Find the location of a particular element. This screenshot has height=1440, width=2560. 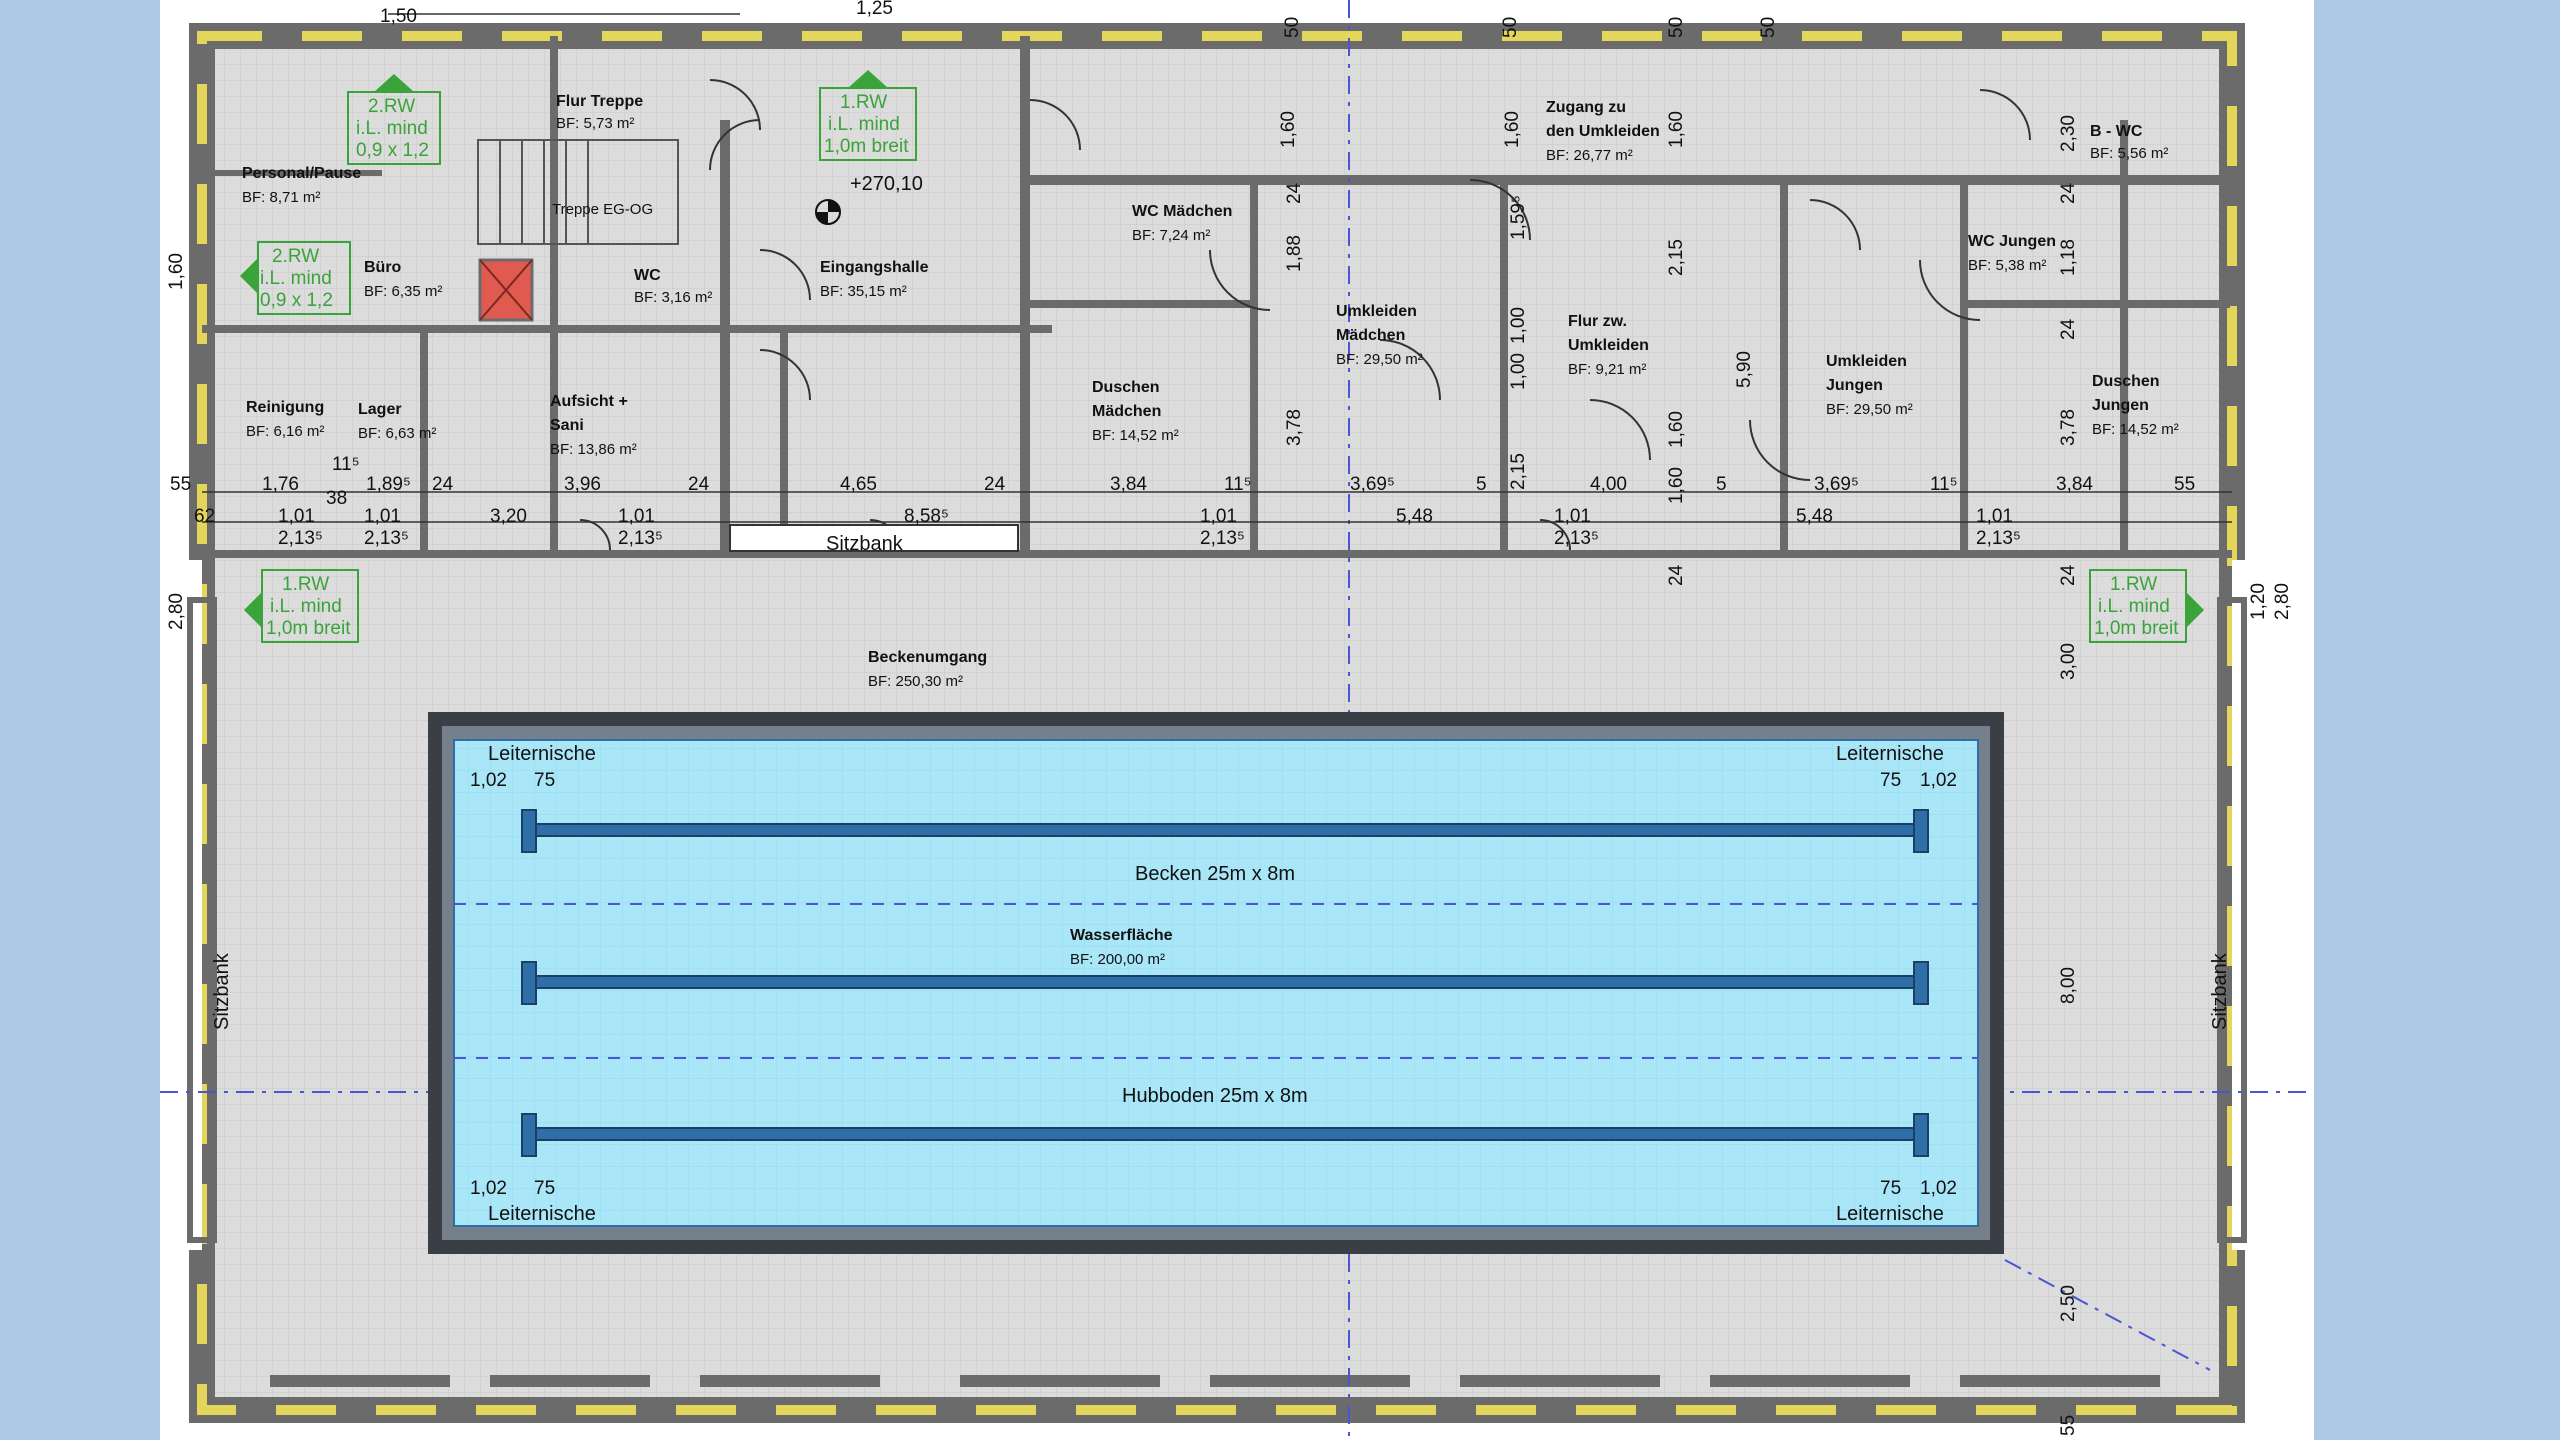

dimension: 3,84 is located at coordinates (1128, 484).